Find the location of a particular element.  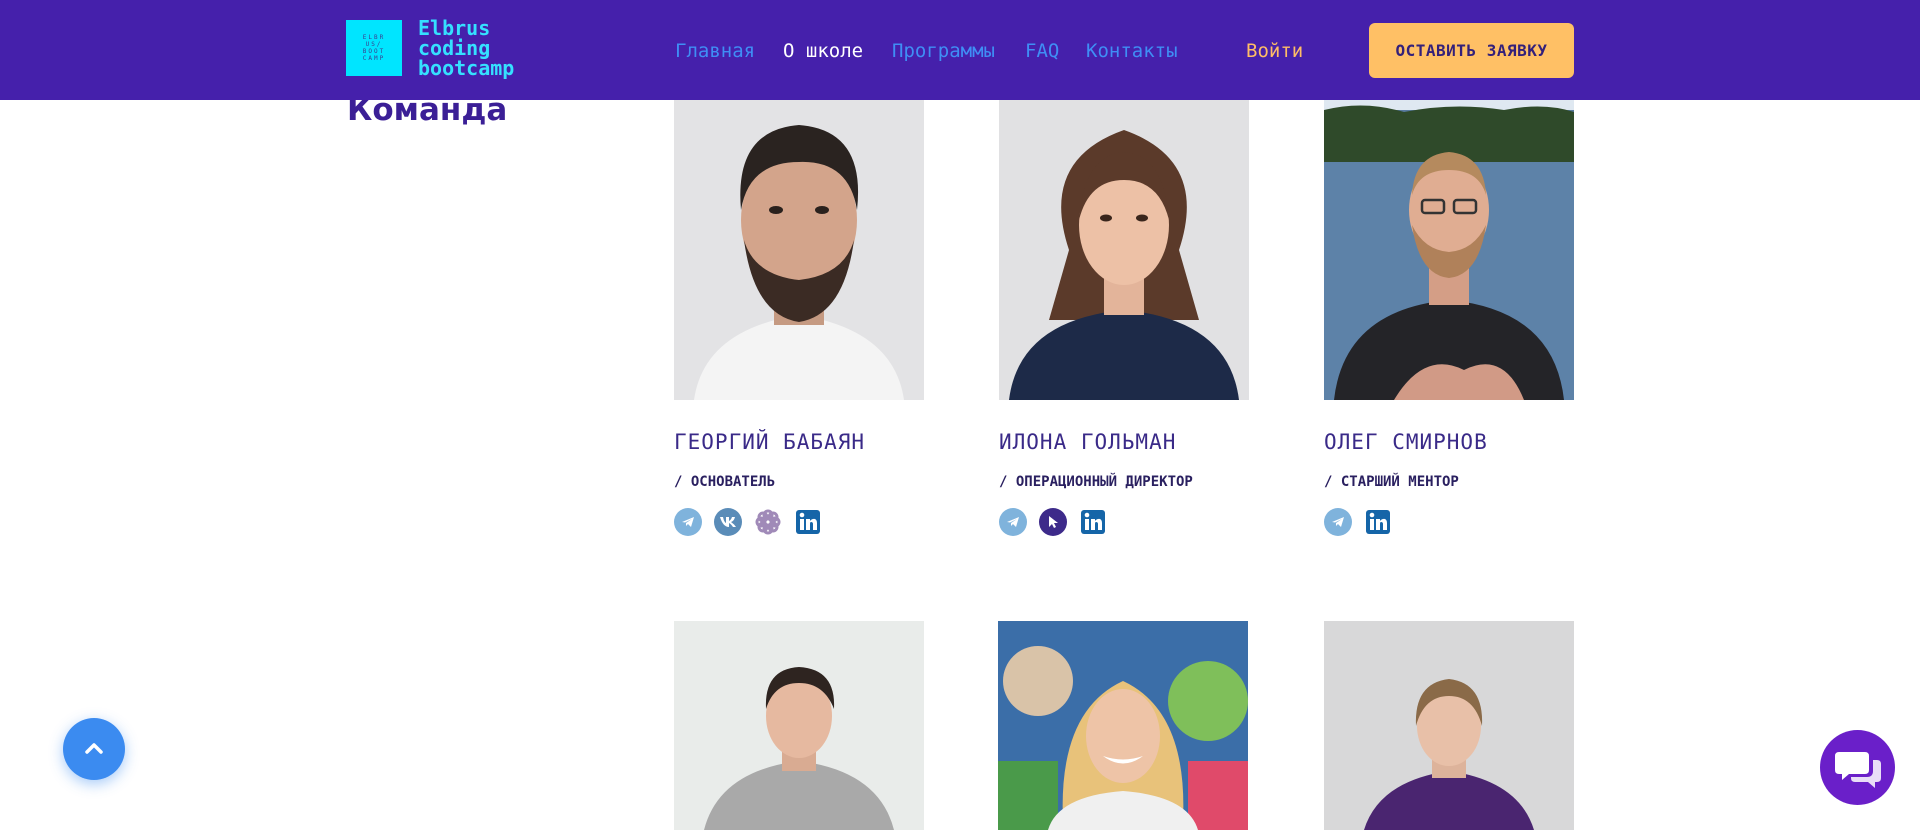

cursor-icon is located at coordinates (1053, 522).